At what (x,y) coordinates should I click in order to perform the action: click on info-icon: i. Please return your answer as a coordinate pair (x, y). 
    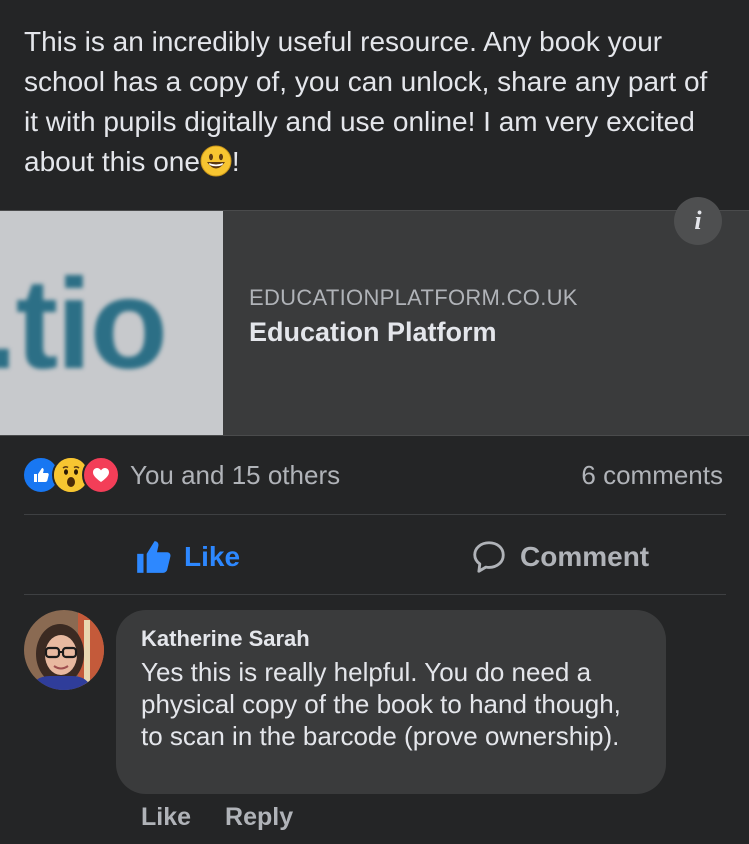
    Looking at the image, I should click on (698, 221).